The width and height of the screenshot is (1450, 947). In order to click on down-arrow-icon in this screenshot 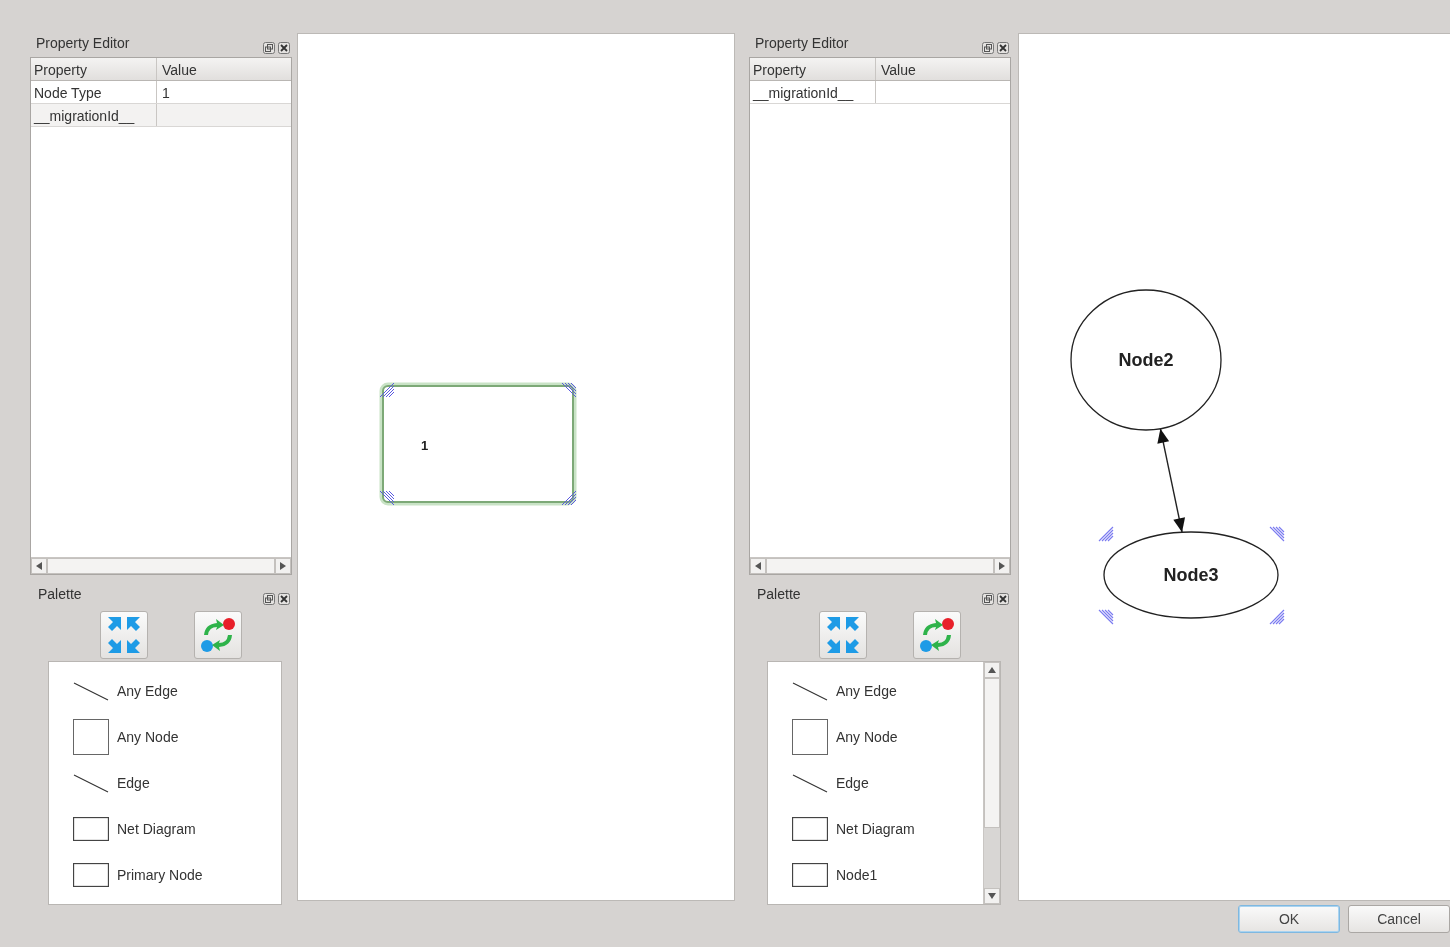, I will do `click(992, 896)`.